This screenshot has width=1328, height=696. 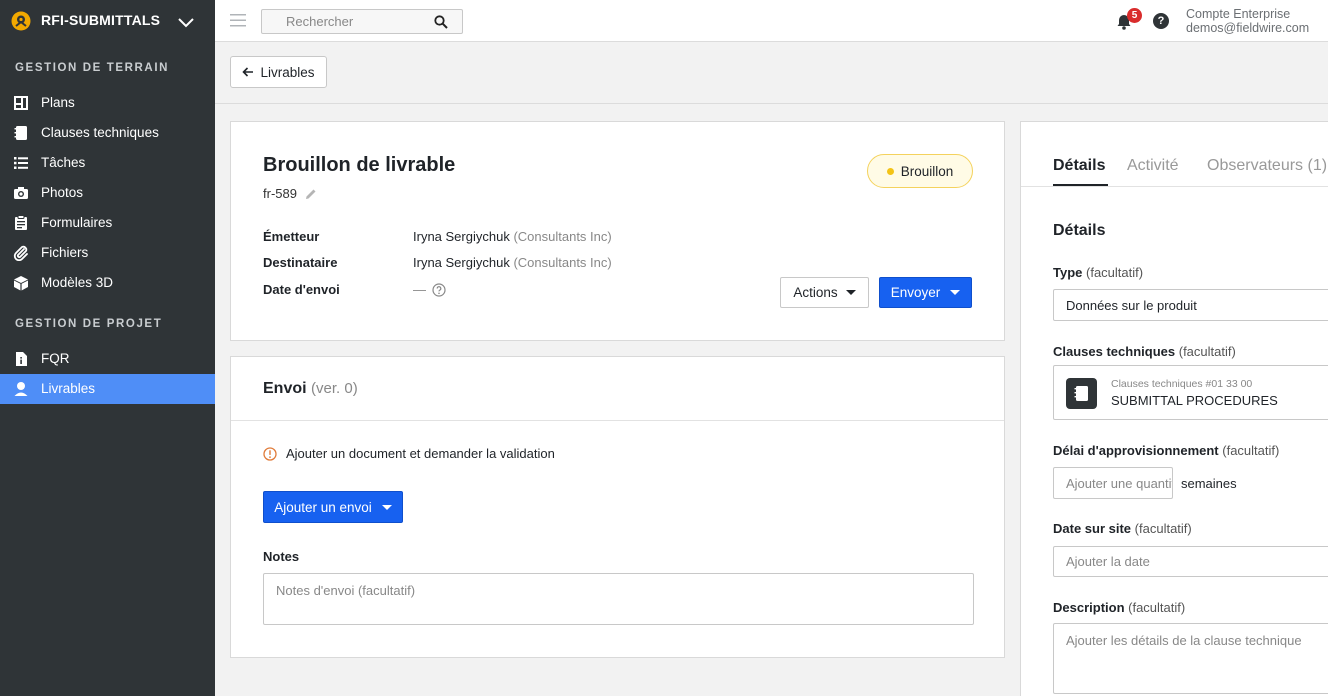 I want to click on status-badge: Brouillon, so click(x=920, y=171).